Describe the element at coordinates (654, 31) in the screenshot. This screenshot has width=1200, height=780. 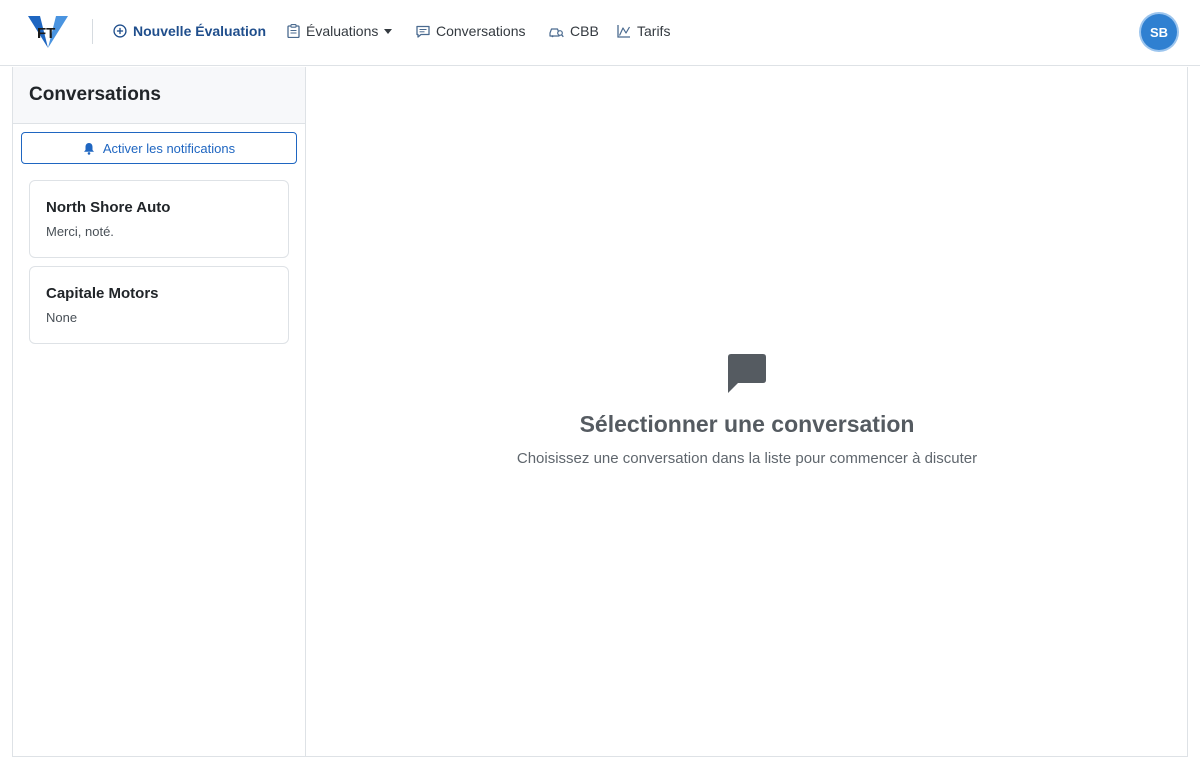
I see `nav-label: Tarifs` at that location.